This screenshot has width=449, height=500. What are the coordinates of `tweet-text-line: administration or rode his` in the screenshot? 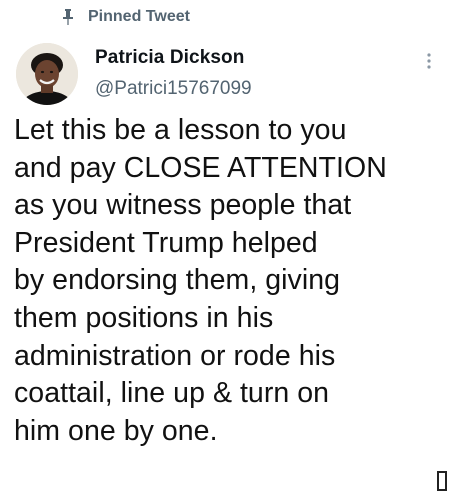 It's located at (175, 355).